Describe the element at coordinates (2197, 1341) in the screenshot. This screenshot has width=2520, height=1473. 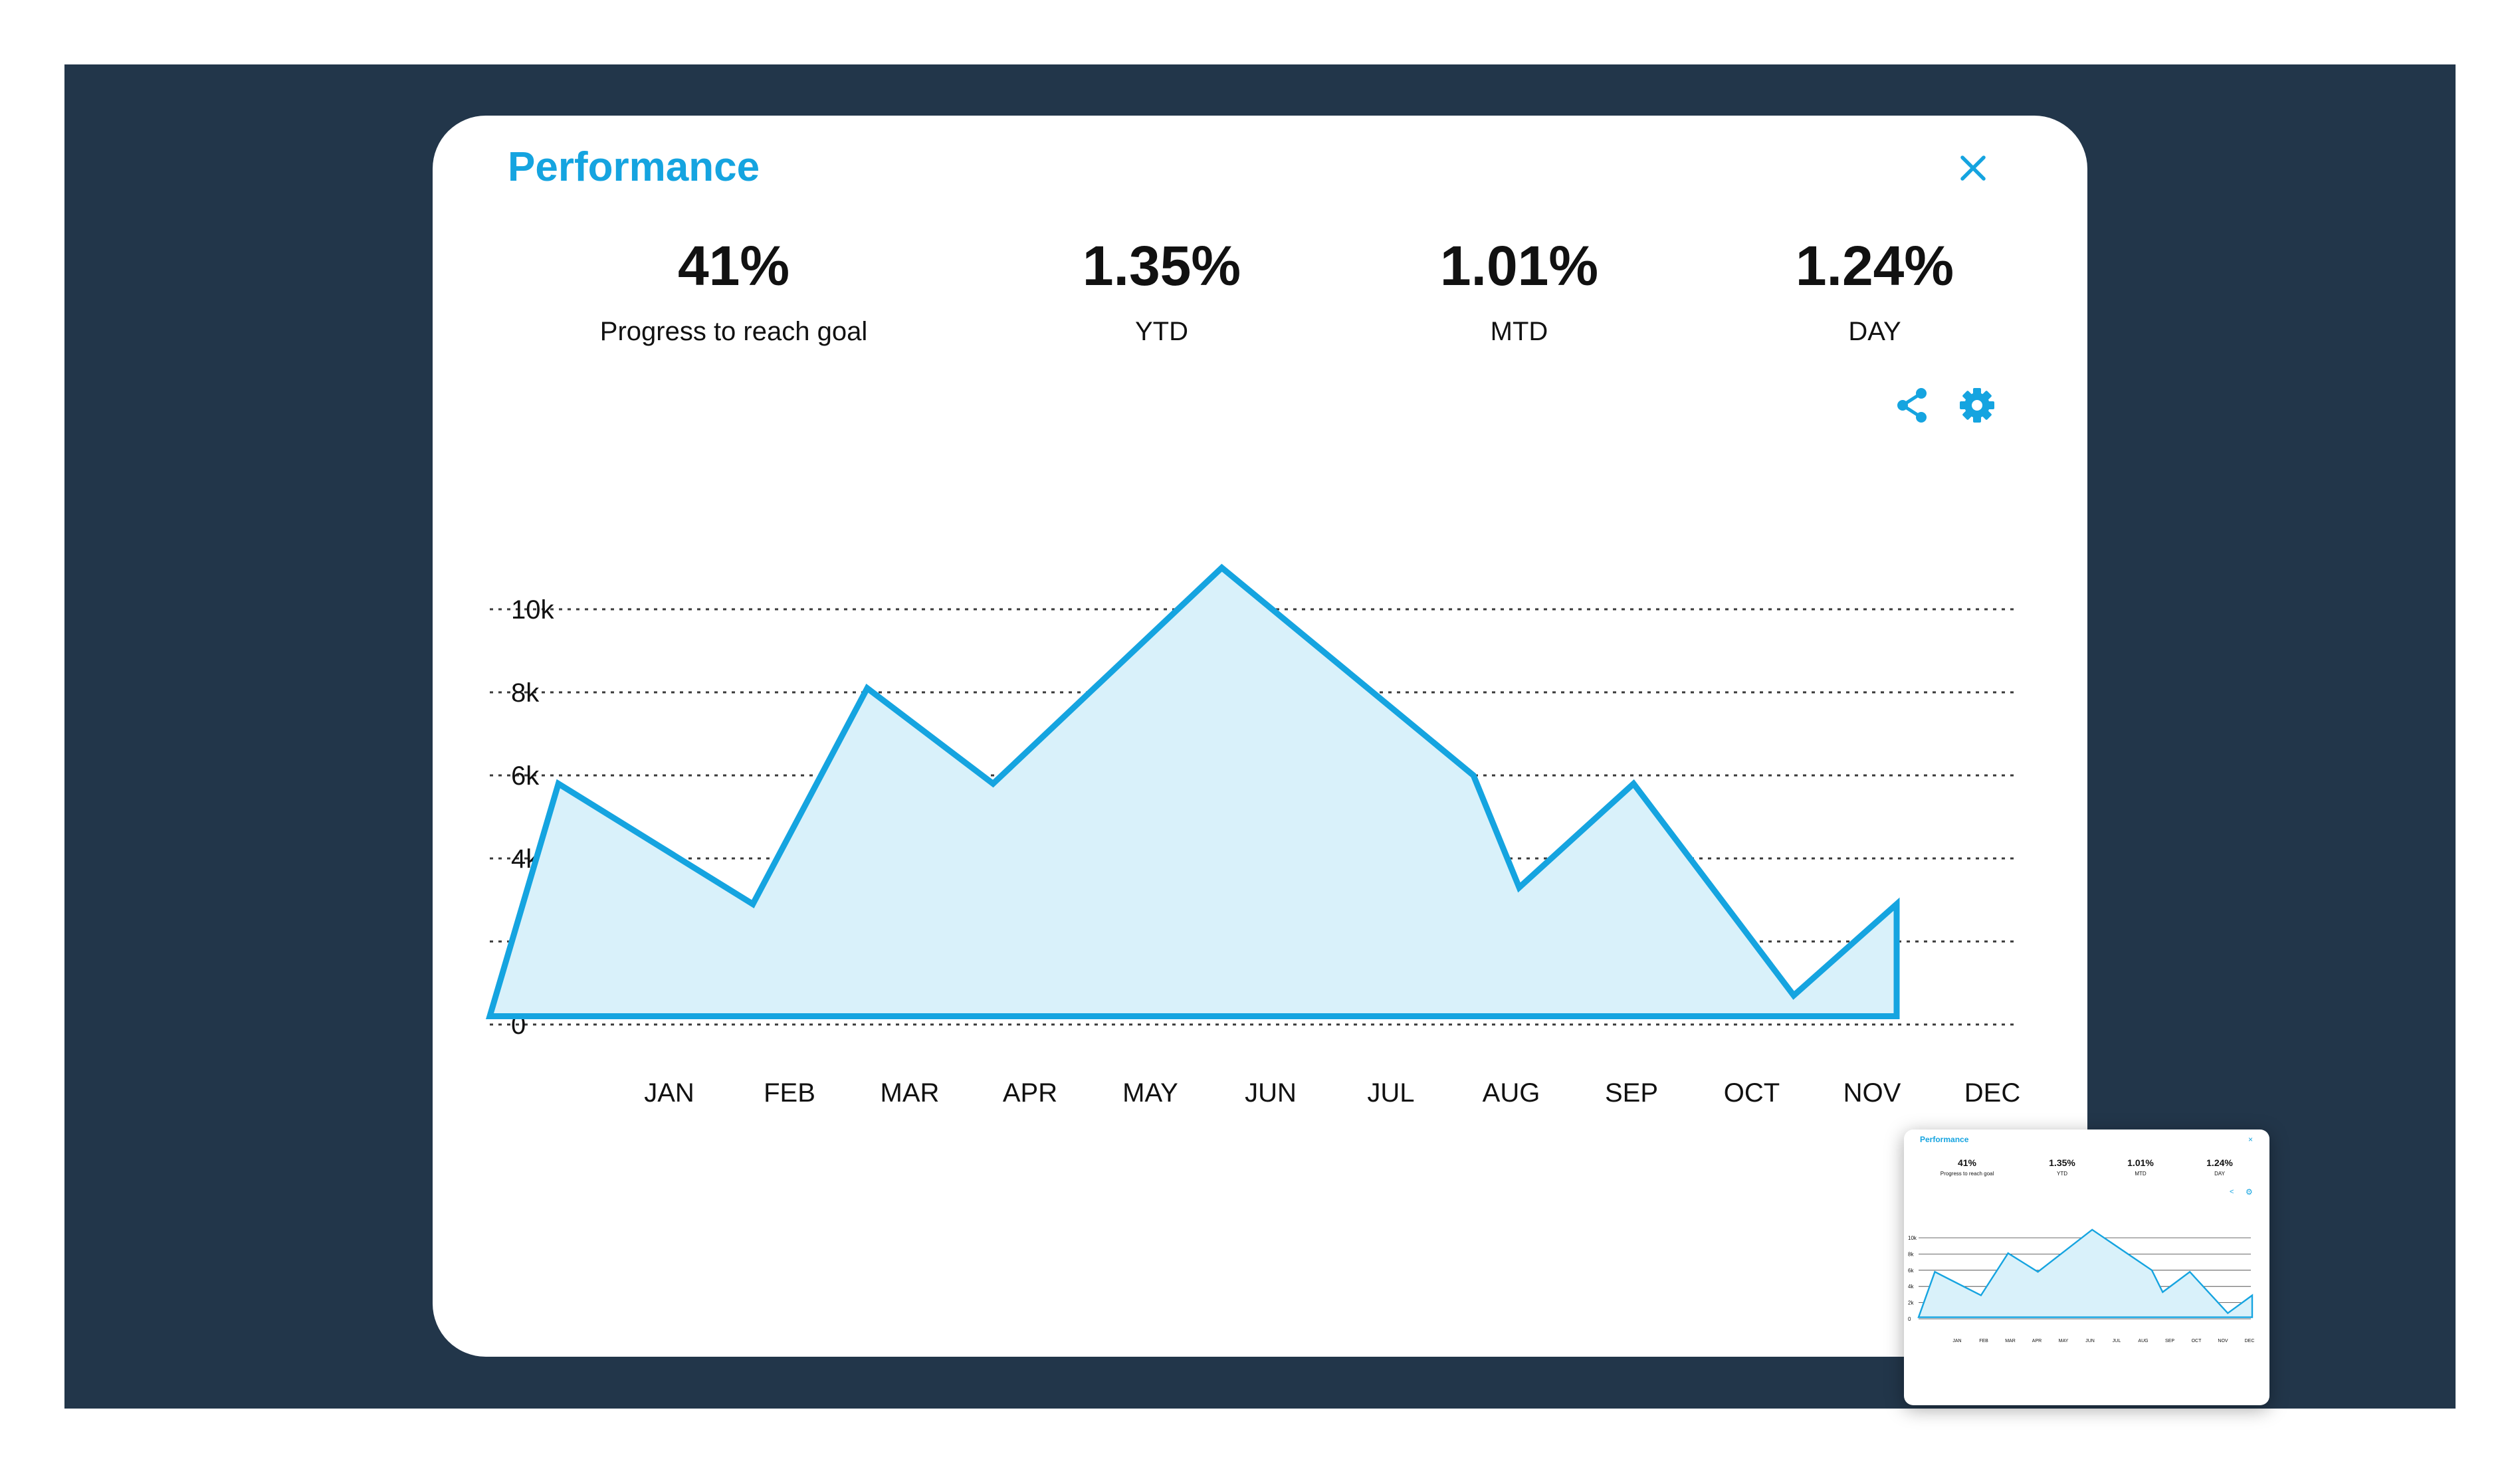
I see `thumbnail-x-tick-label: OCT` at that location.